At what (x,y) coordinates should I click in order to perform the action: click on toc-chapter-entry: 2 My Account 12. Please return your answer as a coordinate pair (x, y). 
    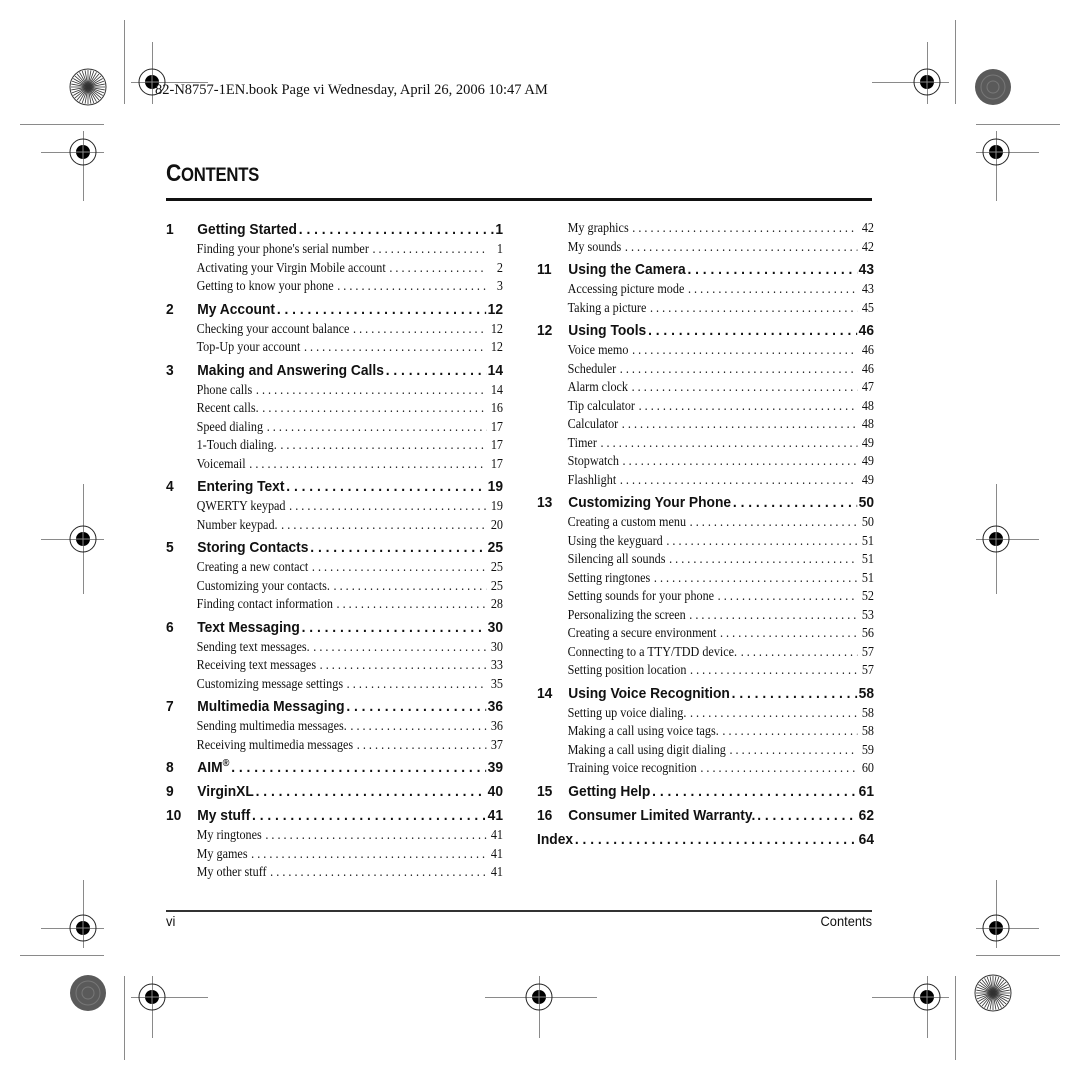
    Looking at the image, I should click on (334, 309).